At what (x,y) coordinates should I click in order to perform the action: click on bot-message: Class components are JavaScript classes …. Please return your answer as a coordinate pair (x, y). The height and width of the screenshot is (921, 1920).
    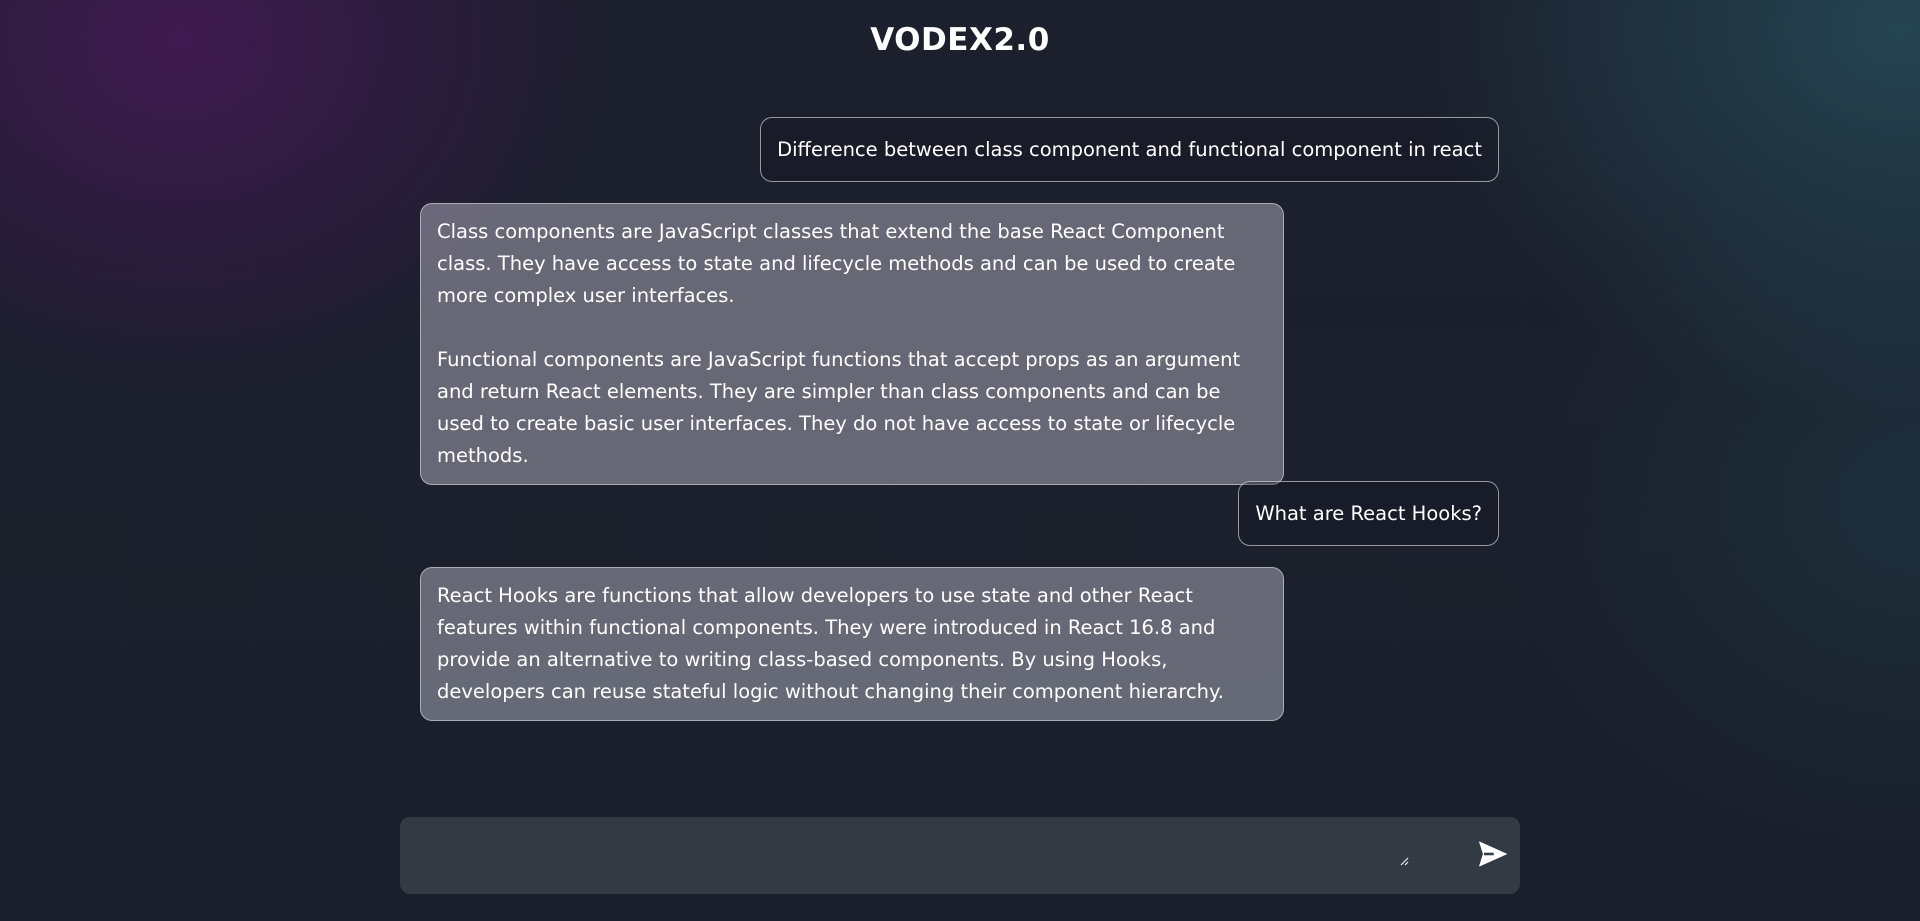
    Looking at the image, I should click on (852, 344).